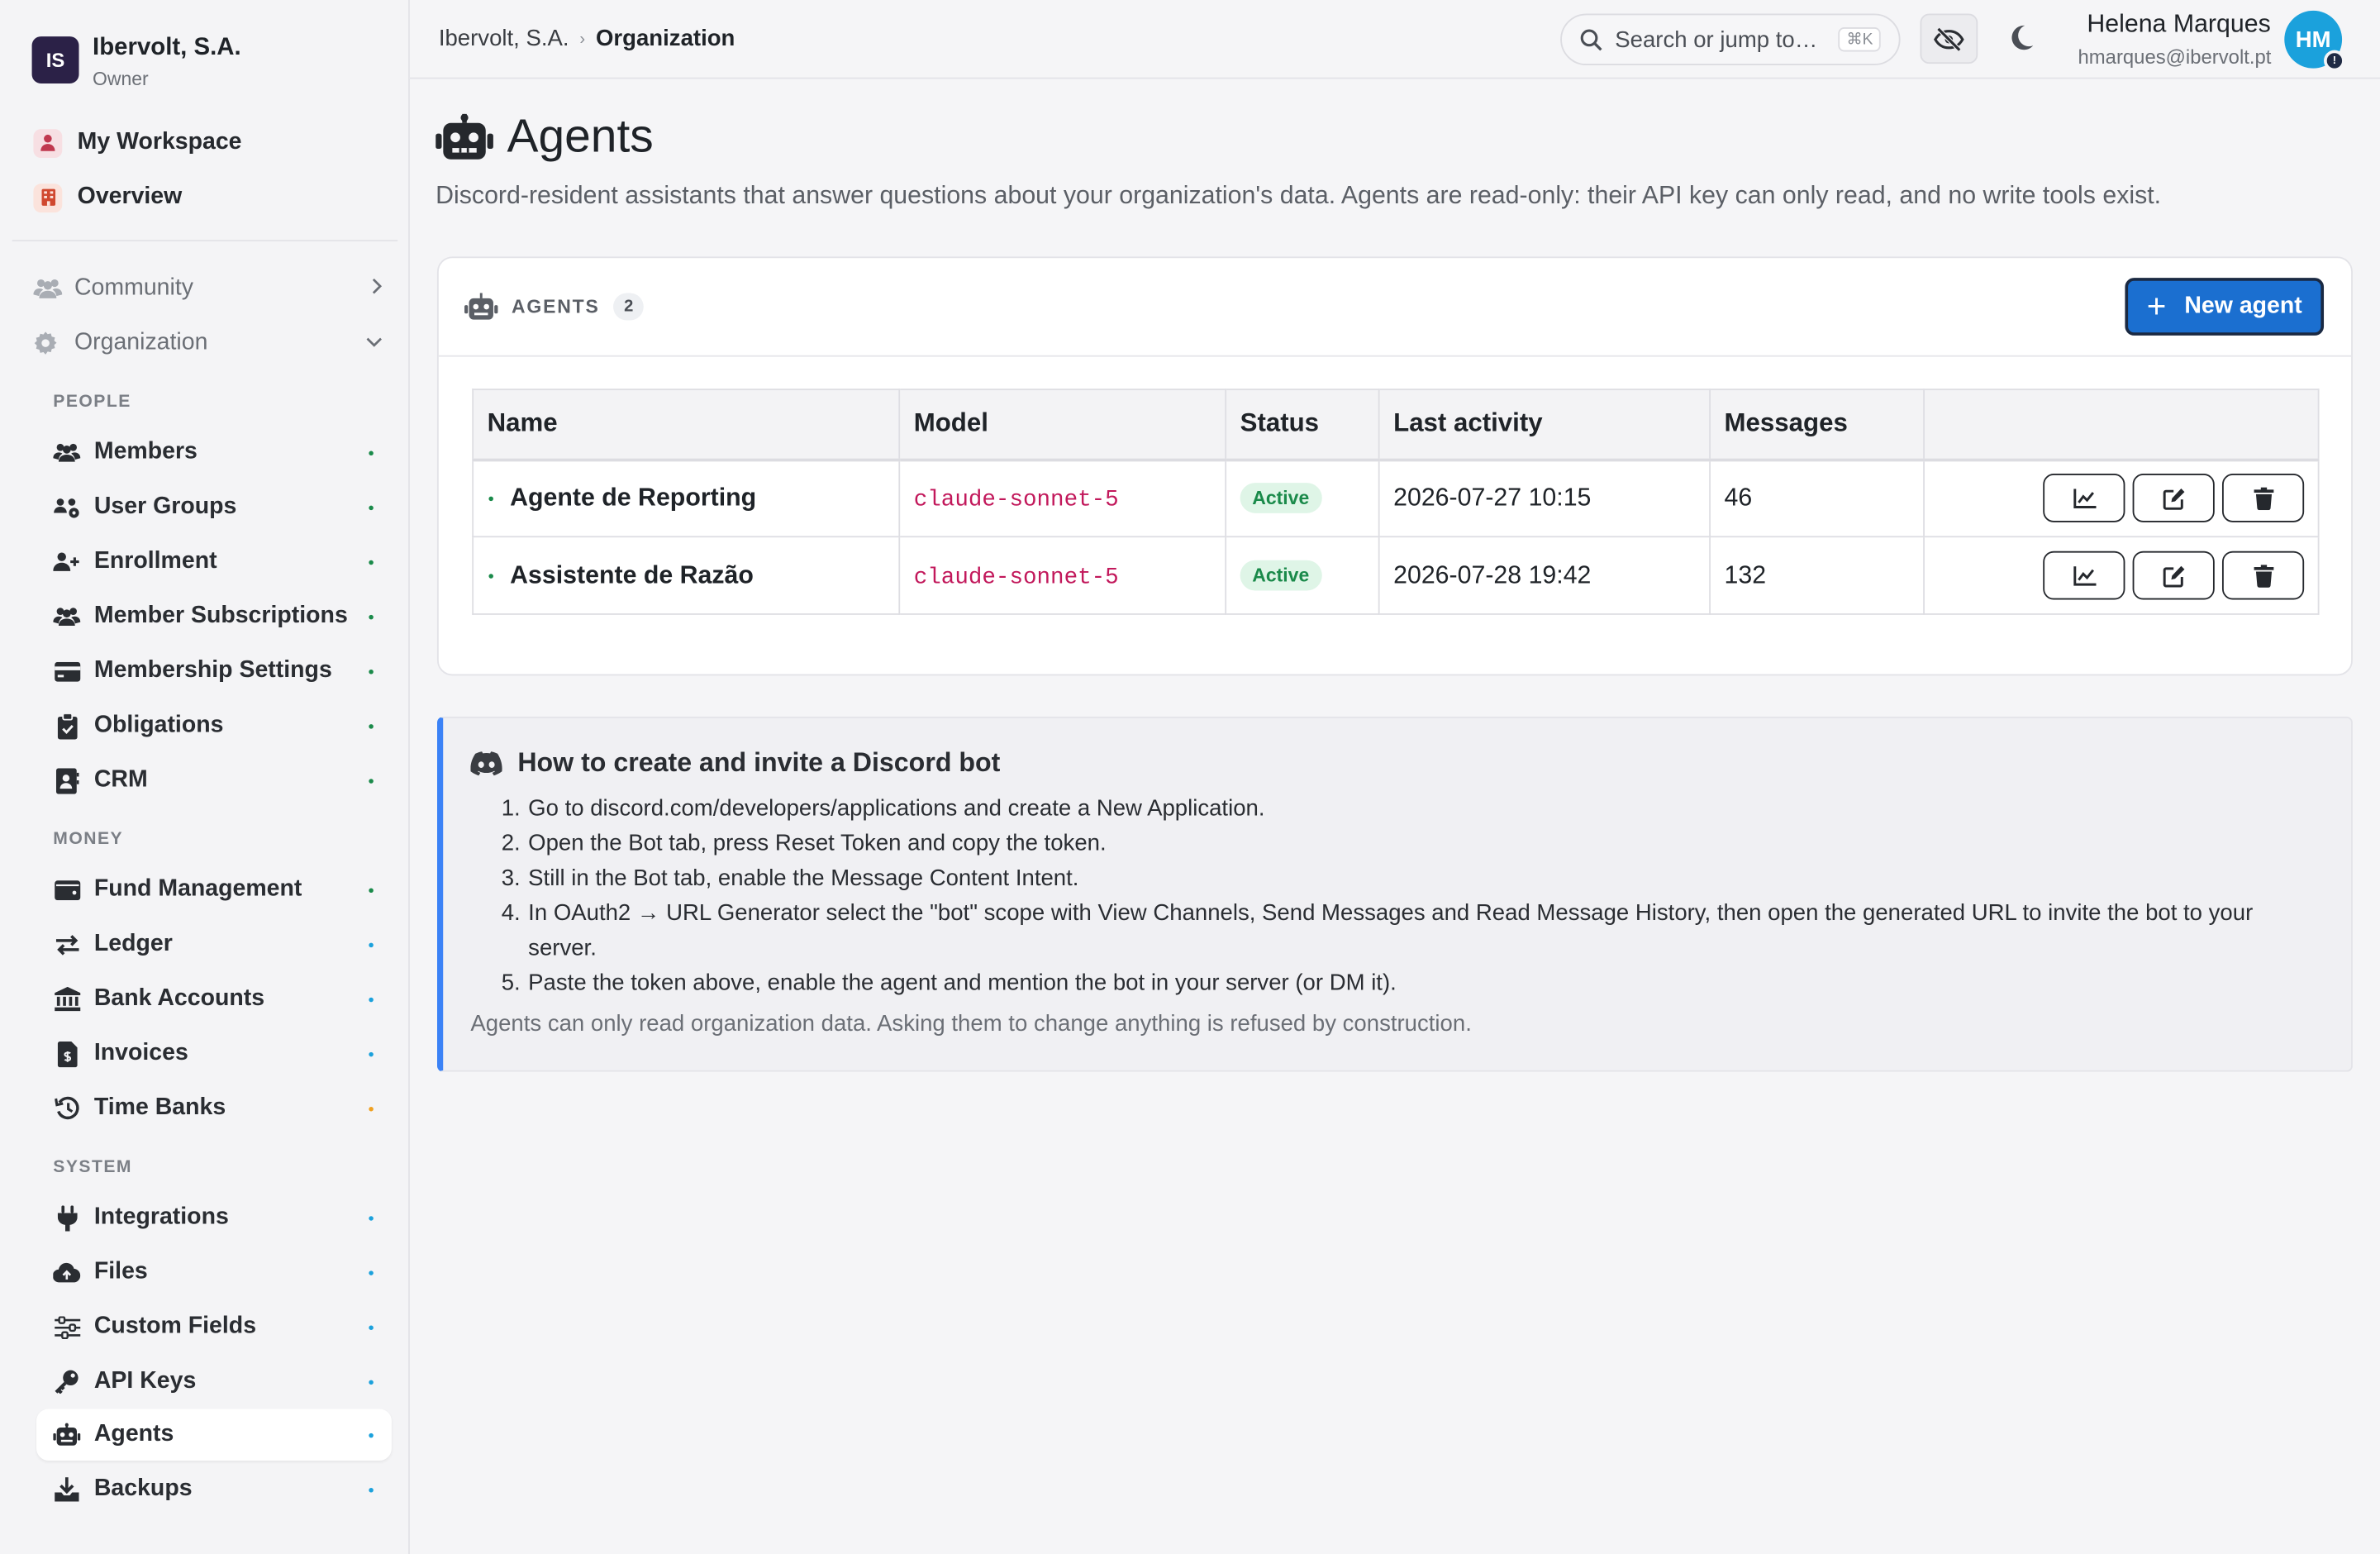 The height and width of the screenshot is (1554, 2380). Describe the element at coordinates (161, 1217) in the screenshot. I see `nav-label: Integrations` at that location.